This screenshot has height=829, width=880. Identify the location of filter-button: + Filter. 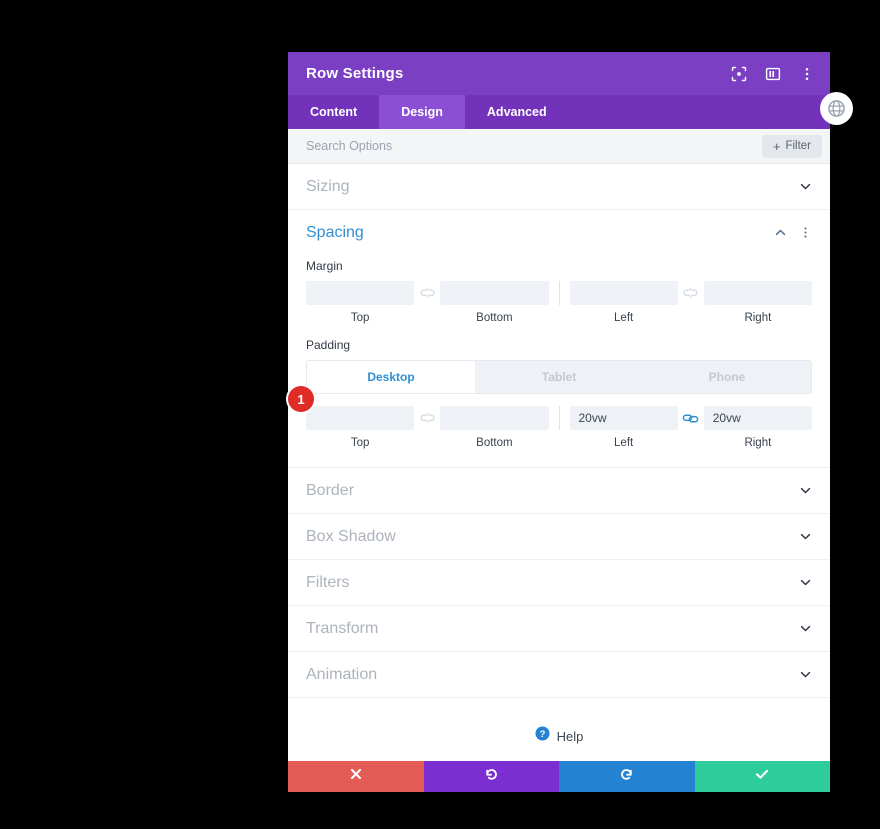
(791, 146).